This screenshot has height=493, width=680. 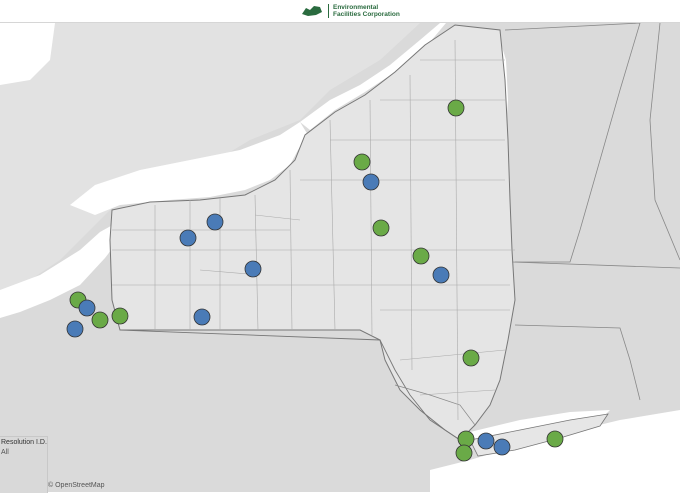 What do you see at coordinates (76, 485) in the screenshot?
I see `osm-attribution: © OpenStreetMap` at bounding box center [76, 485].